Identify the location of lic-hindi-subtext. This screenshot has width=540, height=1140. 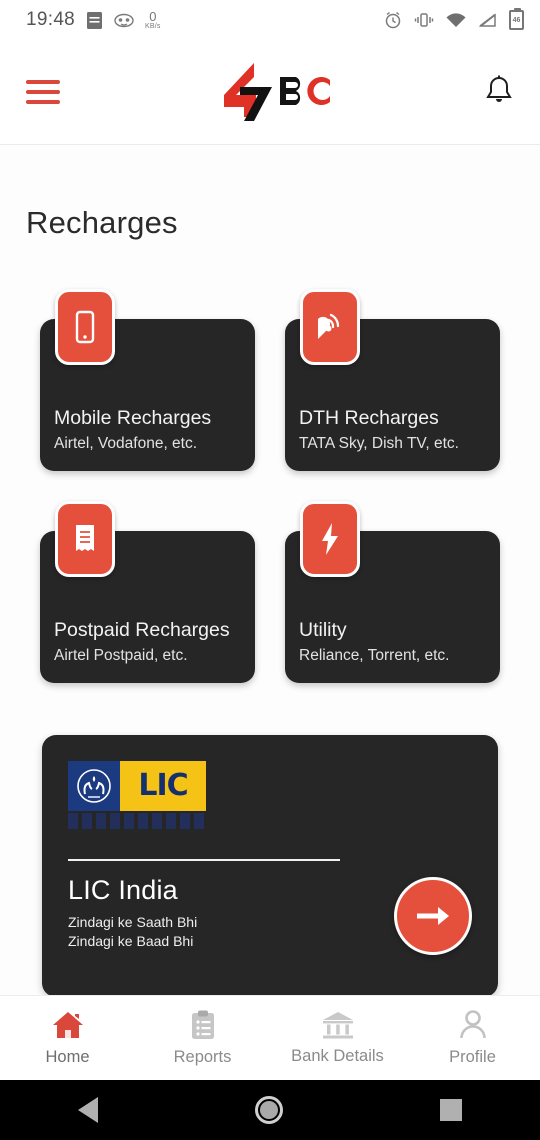
(137, 821).